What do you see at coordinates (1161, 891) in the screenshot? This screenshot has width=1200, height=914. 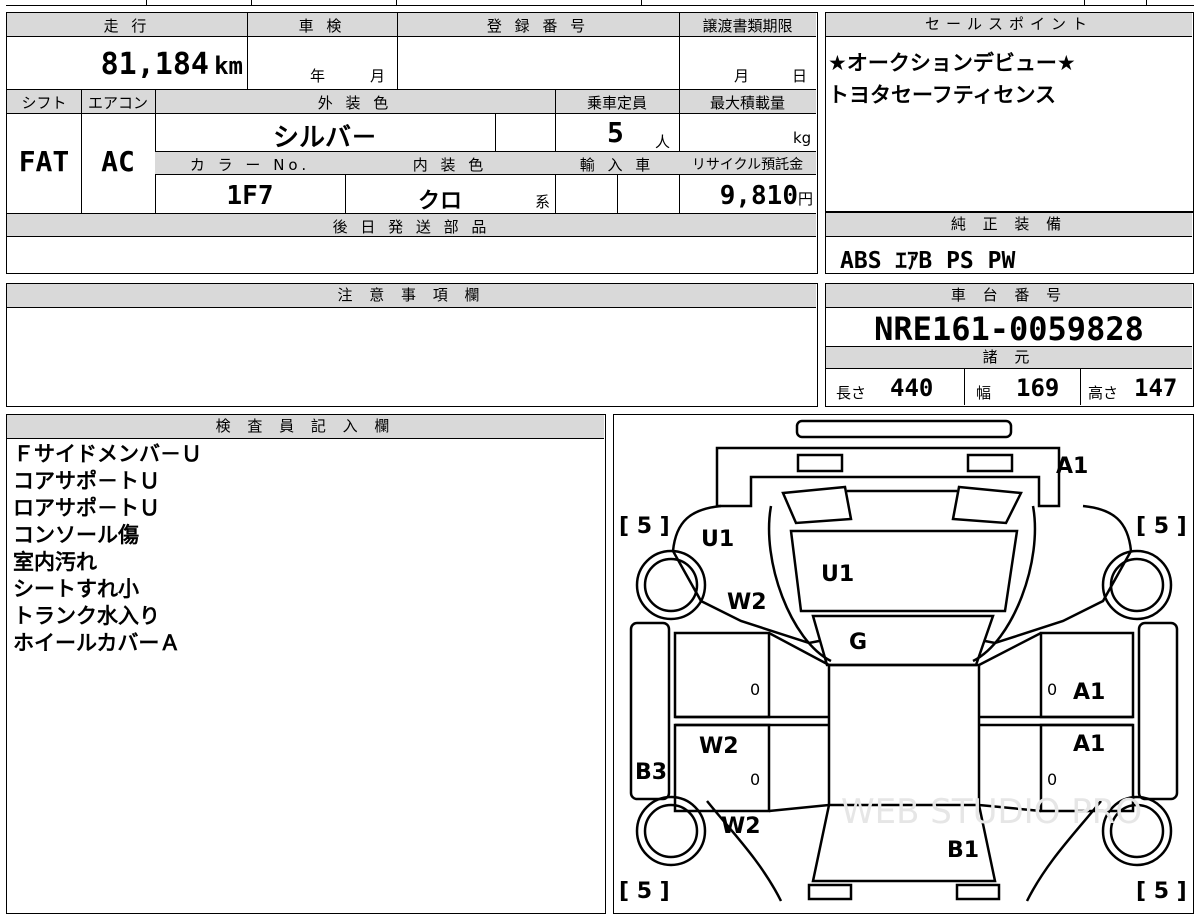 I see `tire-rear-right: [ 5 ]` at bounding box center [1161, 891].